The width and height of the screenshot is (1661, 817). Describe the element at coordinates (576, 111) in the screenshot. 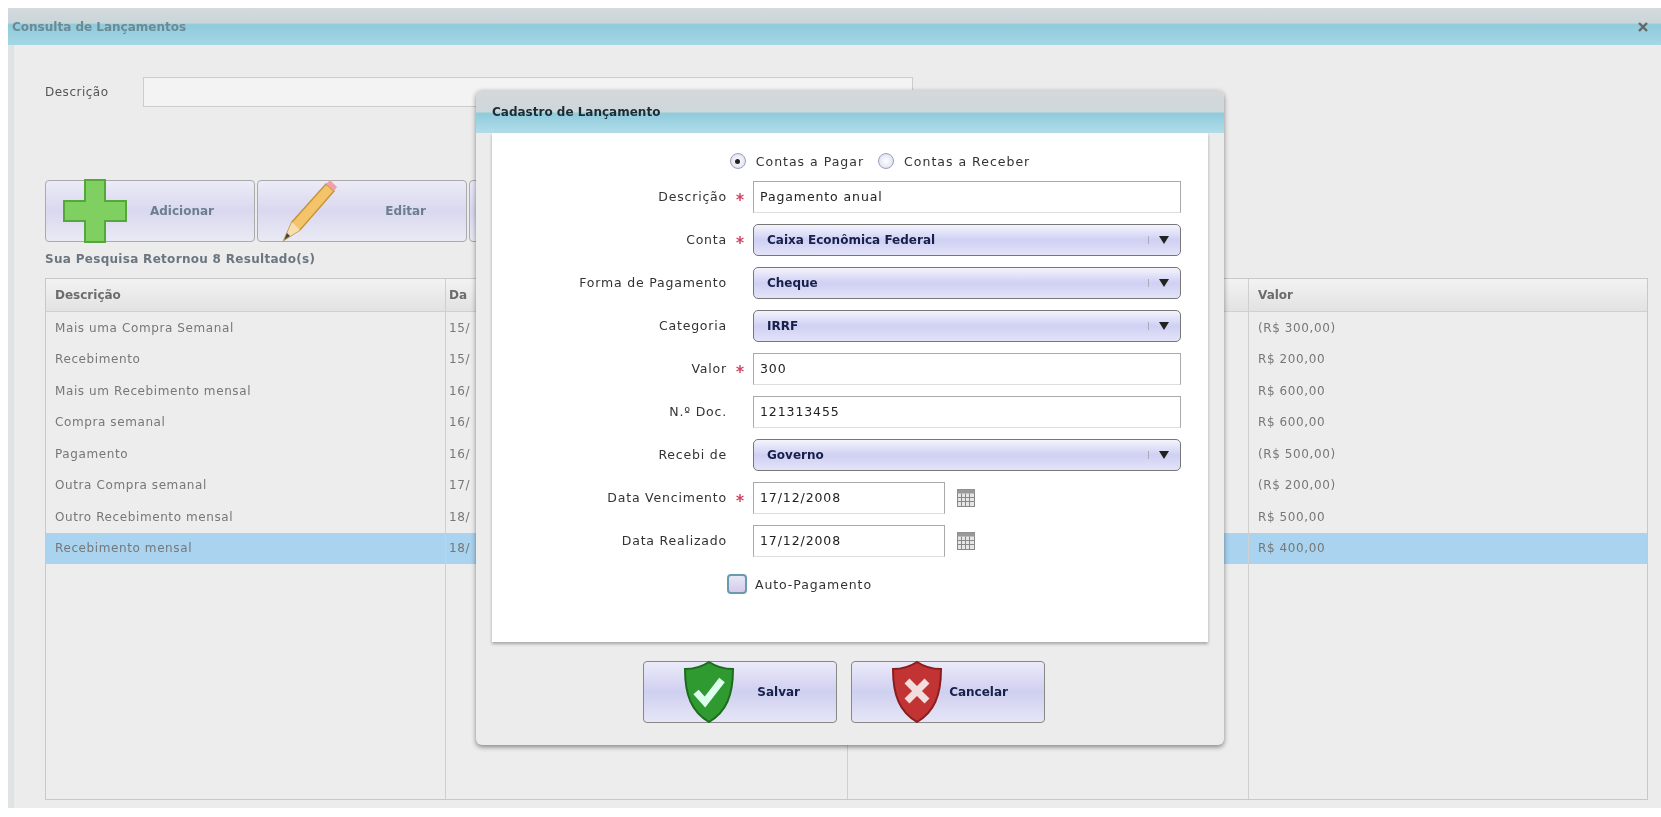

I see `dialog-title: Cadastro de Lançamento` at that location.